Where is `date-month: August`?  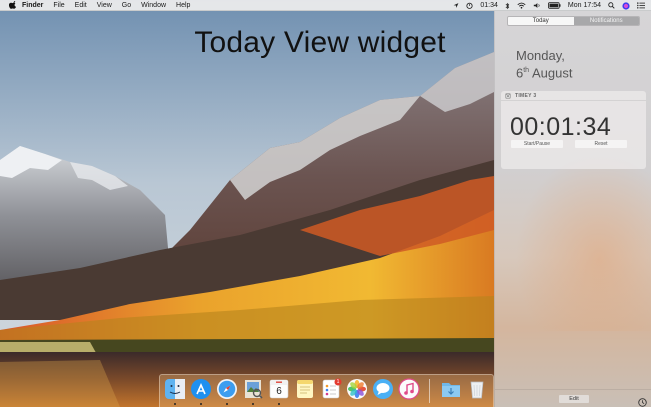 date-month: August is located at coordinates (551, 73).